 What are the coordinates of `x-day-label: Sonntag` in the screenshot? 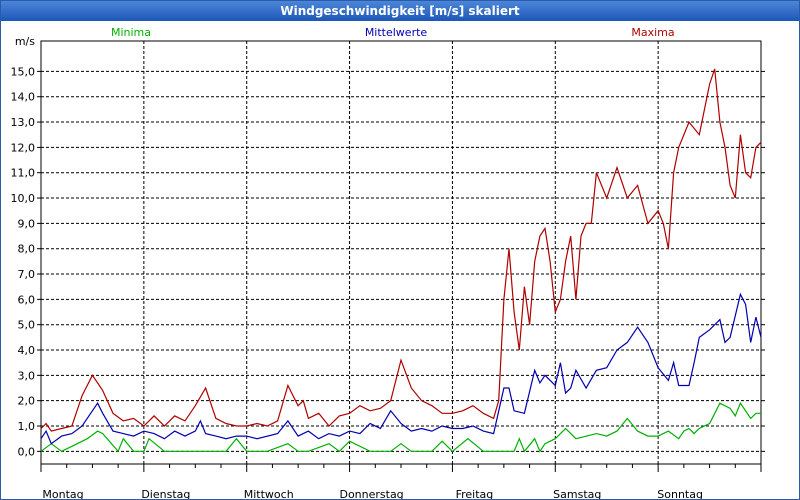 It's located at (680, 493).